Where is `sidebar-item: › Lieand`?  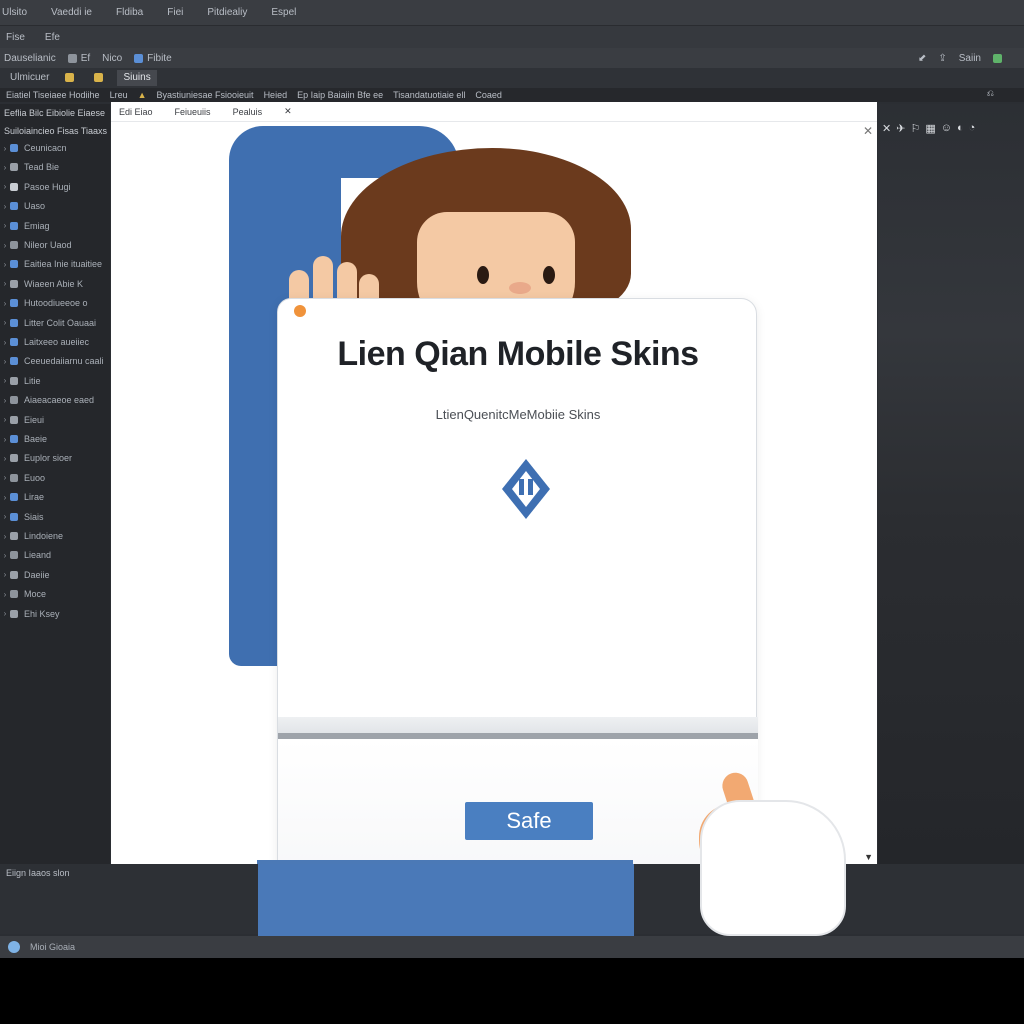 sidebar-item: › Lieand is located at coordinates (55, 555).